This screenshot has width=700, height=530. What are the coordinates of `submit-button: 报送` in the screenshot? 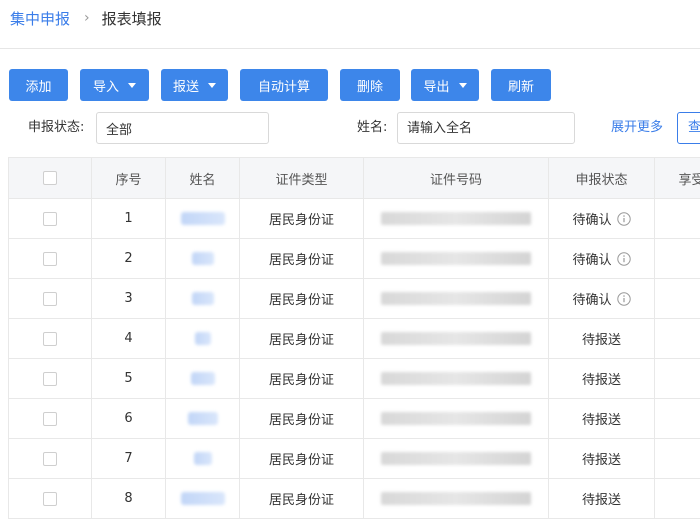 It's located at (194, 85).